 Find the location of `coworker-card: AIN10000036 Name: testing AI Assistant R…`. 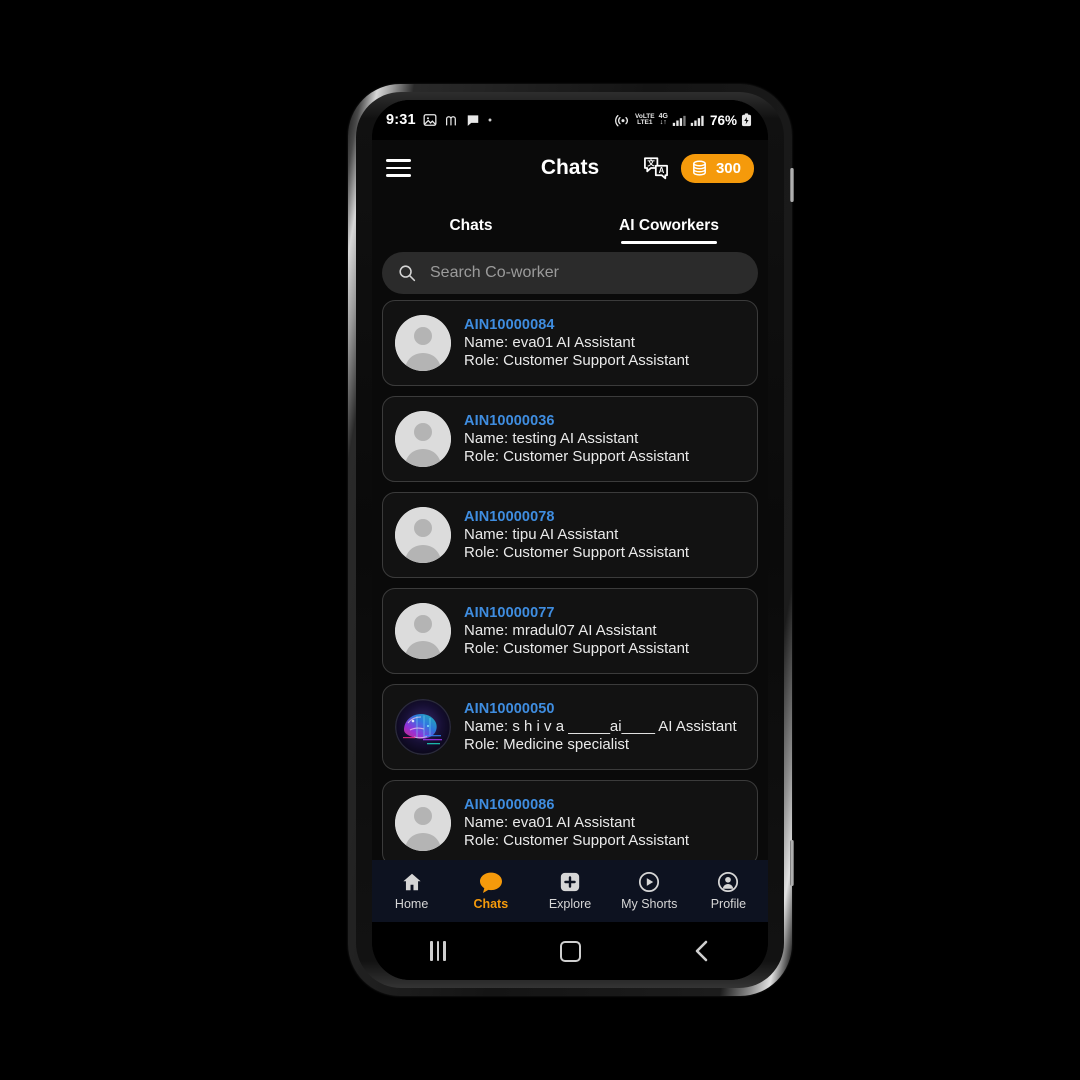

coworker-card: AIN10000036 Name: testing AI Assistant R… is located at coordinates (570, 439).